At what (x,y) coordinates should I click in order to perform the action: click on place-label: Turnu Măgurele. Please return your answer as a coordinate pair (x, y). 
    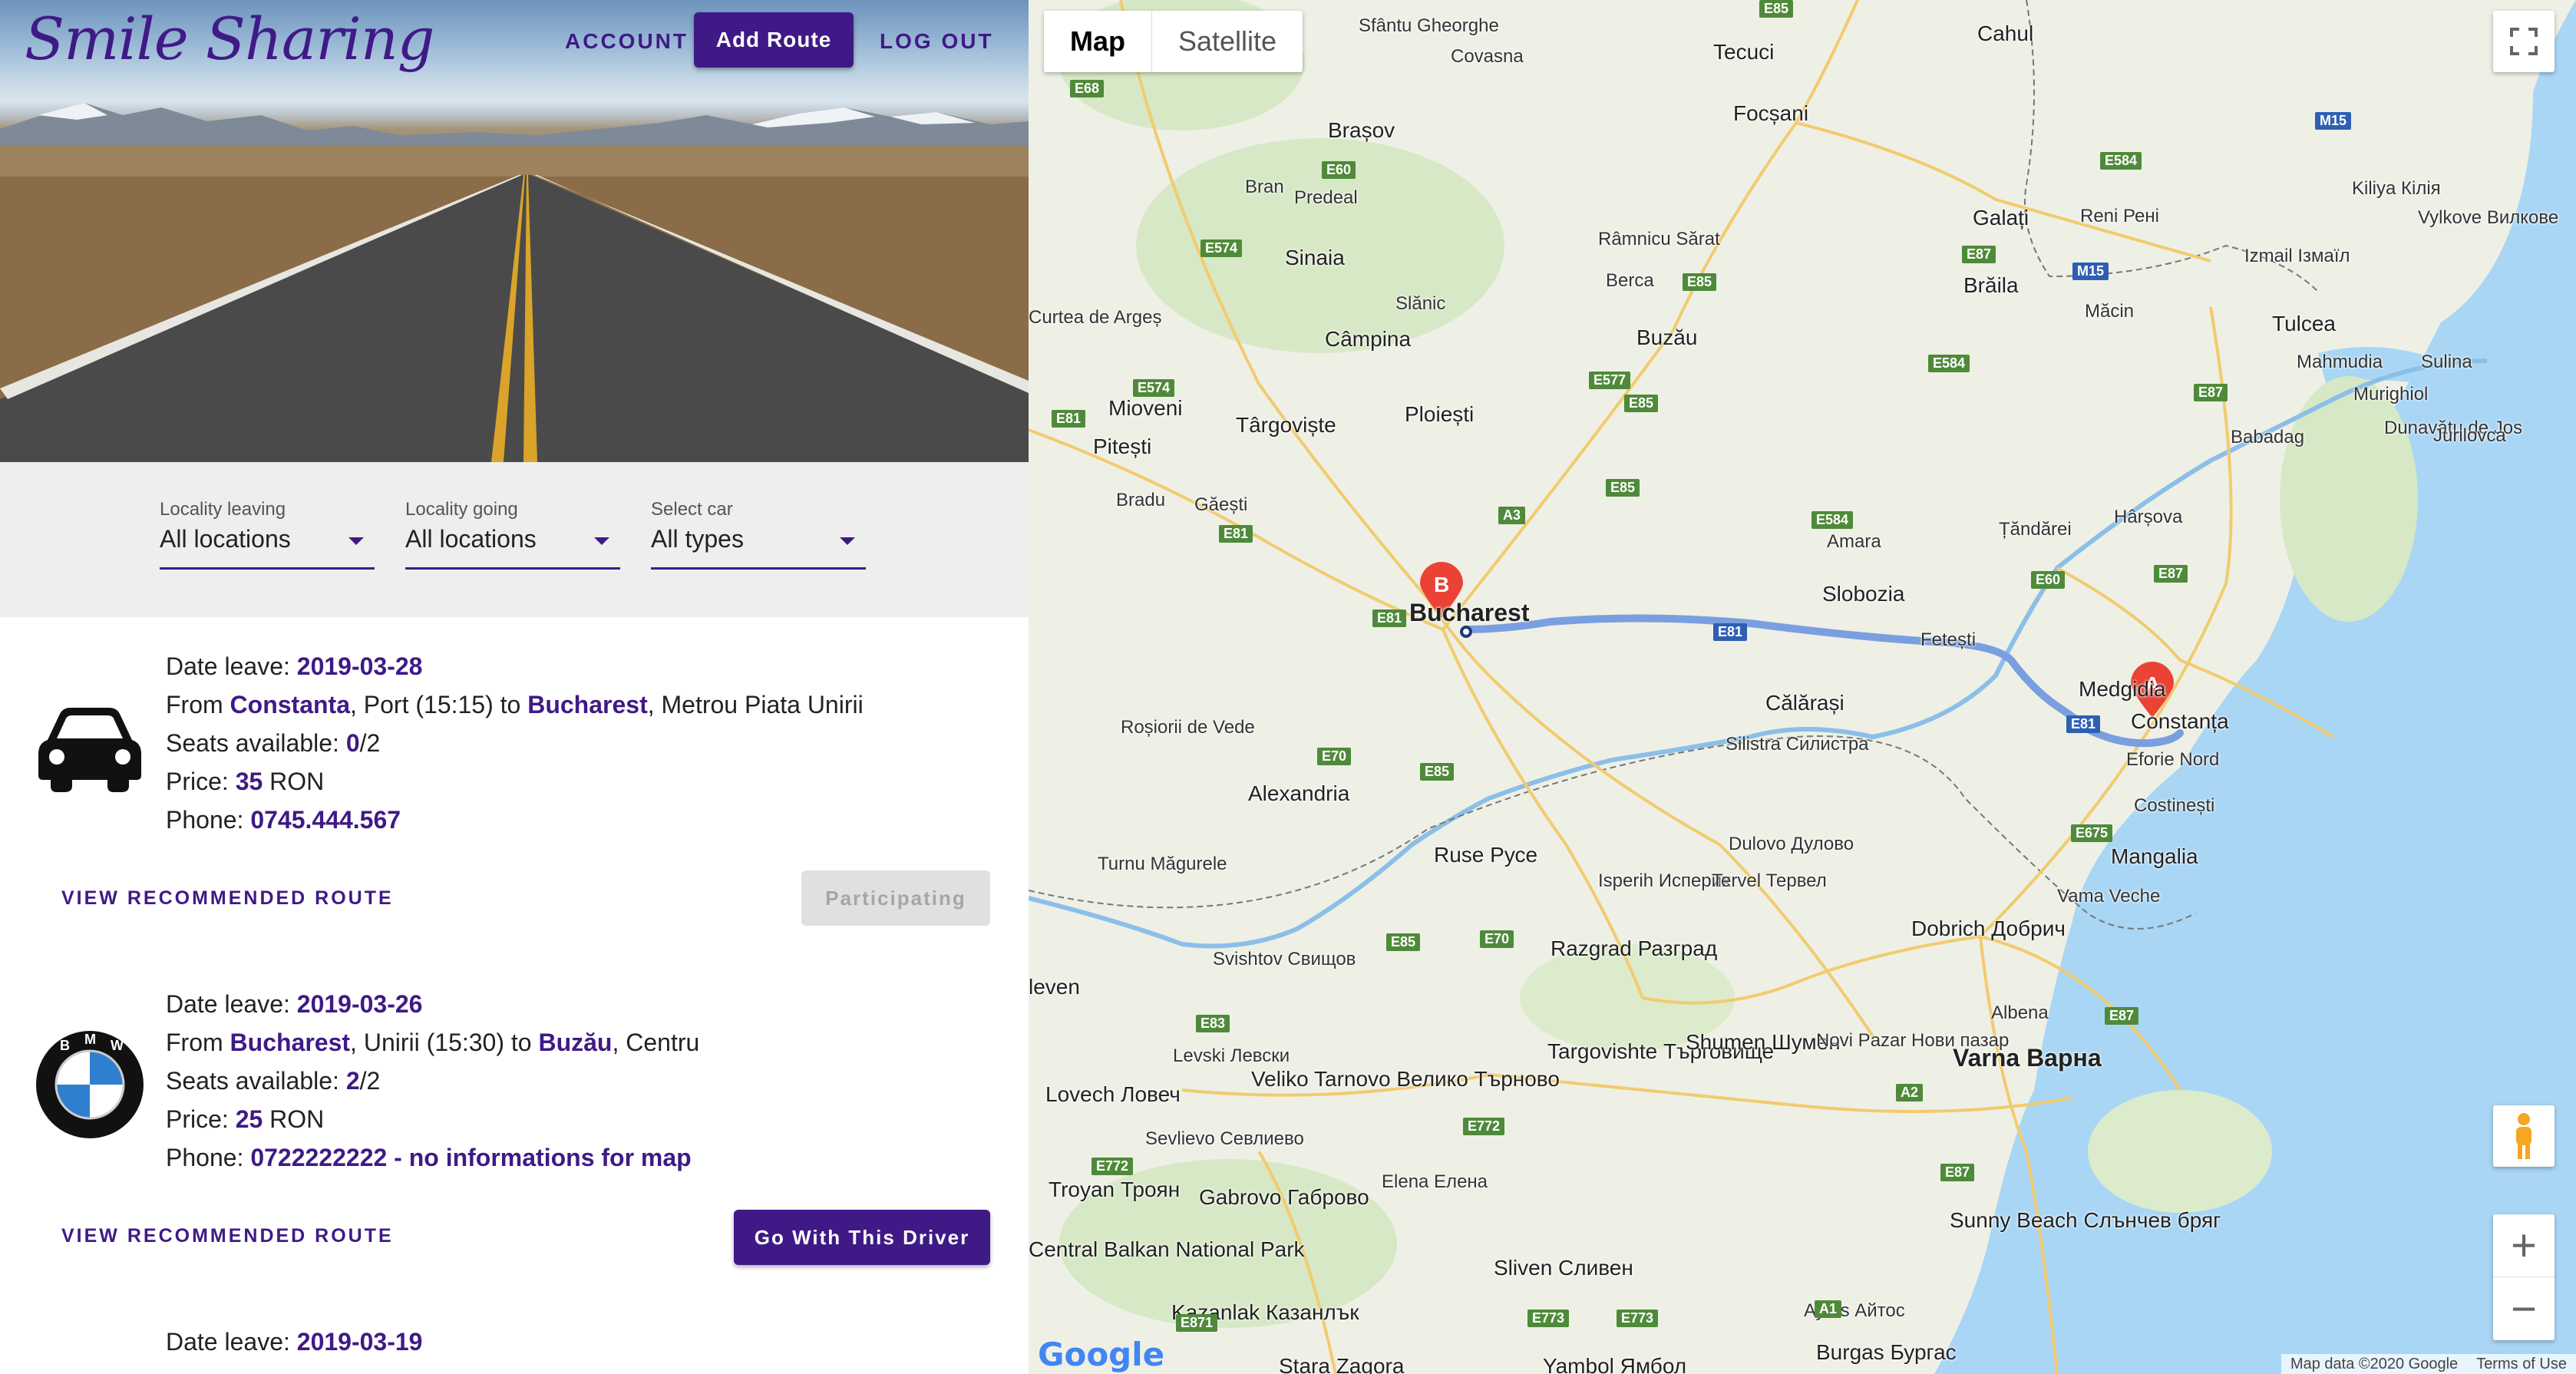
    Looking at the image, I should click on (1162, 864).